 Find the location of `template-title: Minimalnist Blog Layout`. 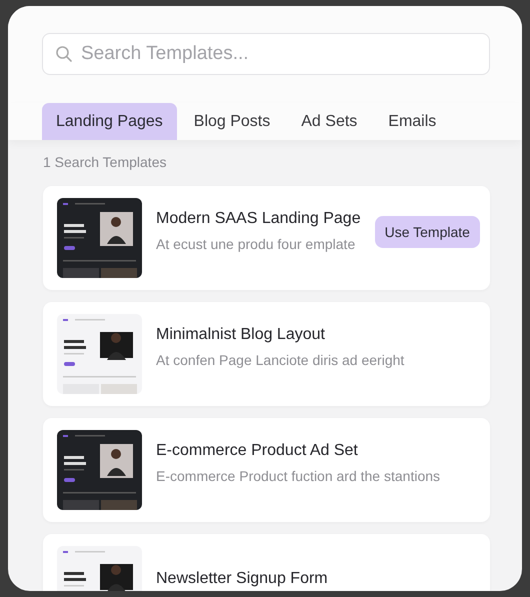

template-title: Minimalnist Blog Layout is located at coordinates (241, 335).